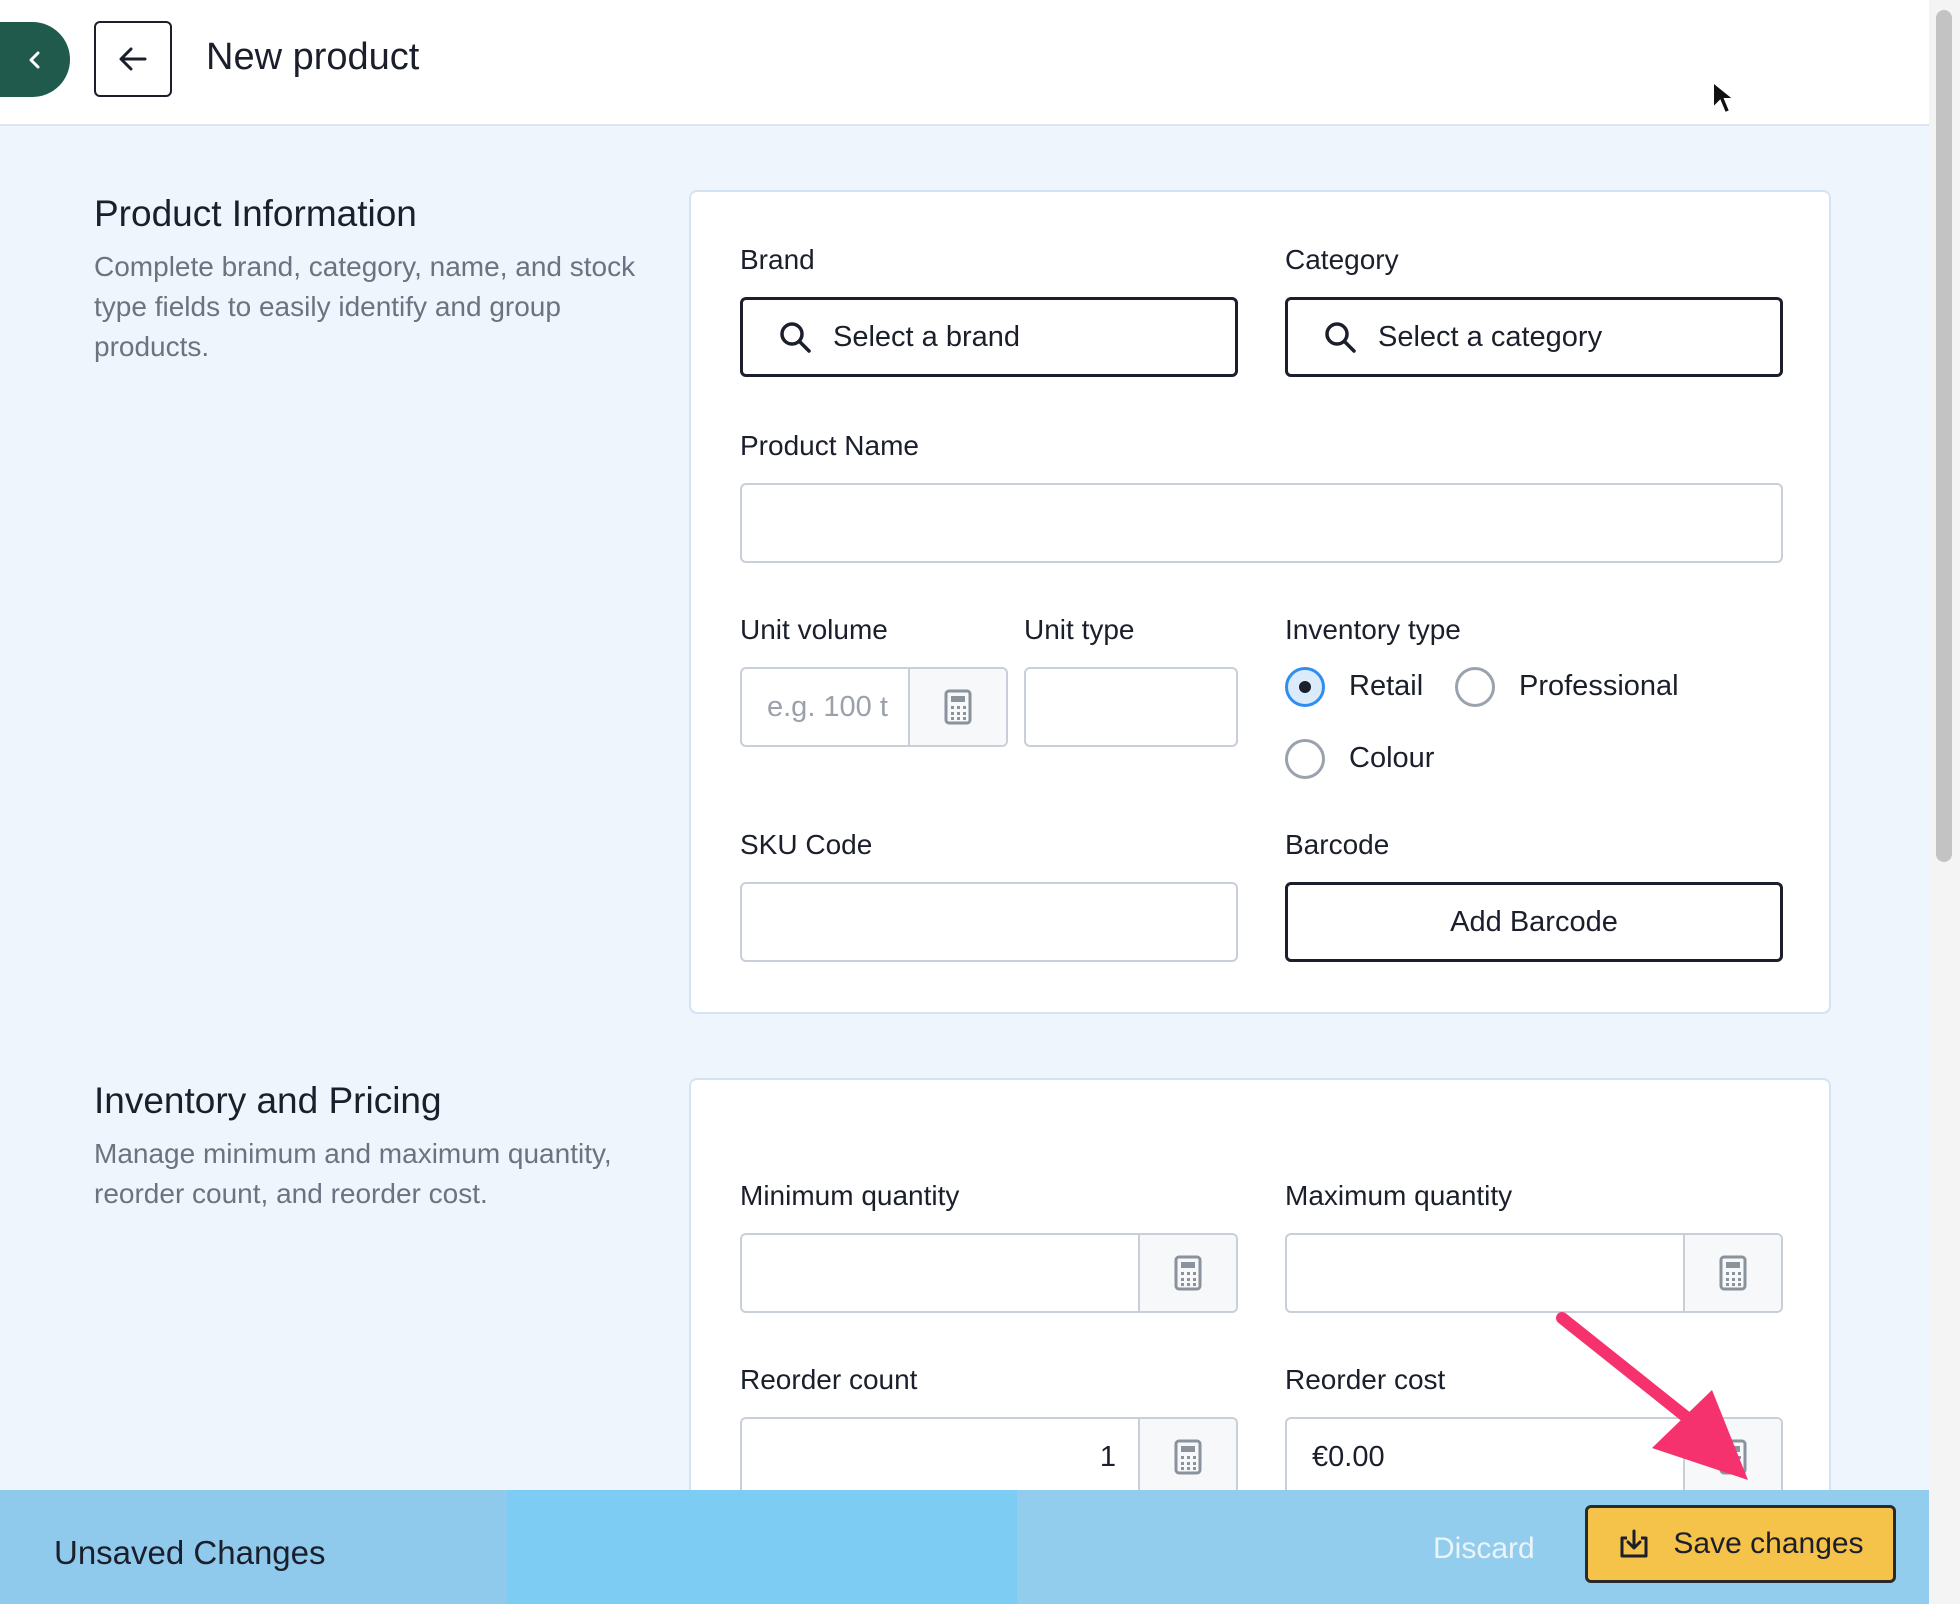  What do you see at coordinates (190, 1552) in the screenshot?
I see `unsaved-changes-label: Unsaved Changes` at bounding box center [190, 1552].